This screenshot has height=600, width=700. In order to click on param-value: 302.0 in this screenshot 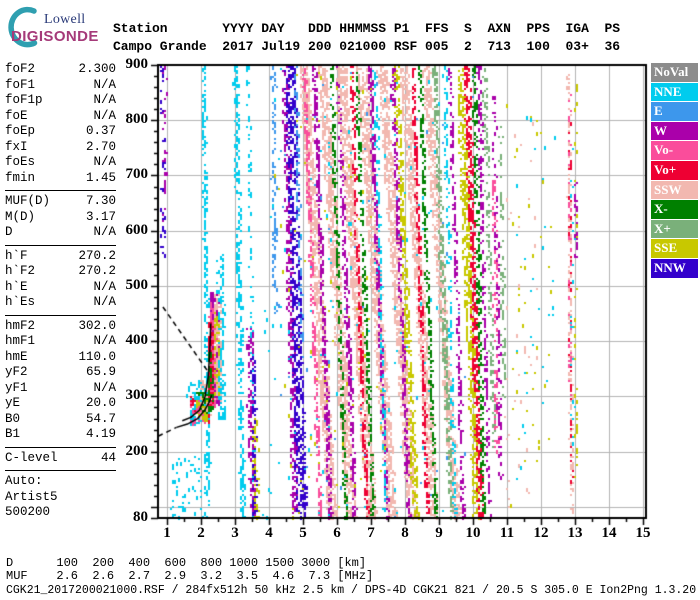, I will do `click(97, 325)`.